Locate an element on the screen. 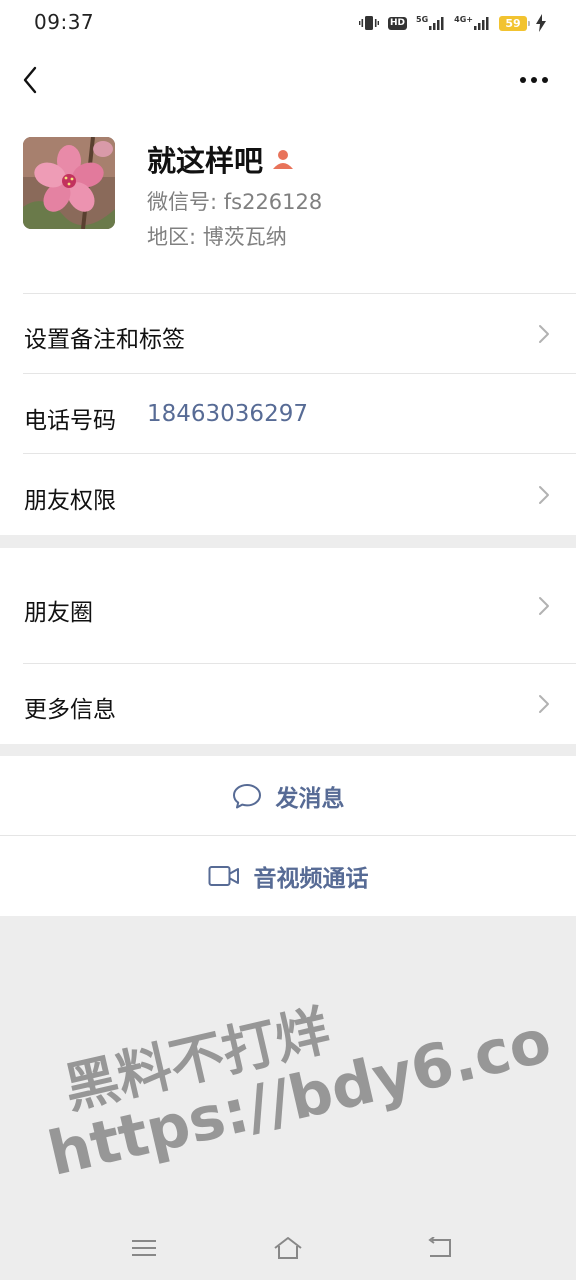 This screenshot has height=1280, width=576. video-call-button: 音视频通话 is located at coordinates (288, 876).